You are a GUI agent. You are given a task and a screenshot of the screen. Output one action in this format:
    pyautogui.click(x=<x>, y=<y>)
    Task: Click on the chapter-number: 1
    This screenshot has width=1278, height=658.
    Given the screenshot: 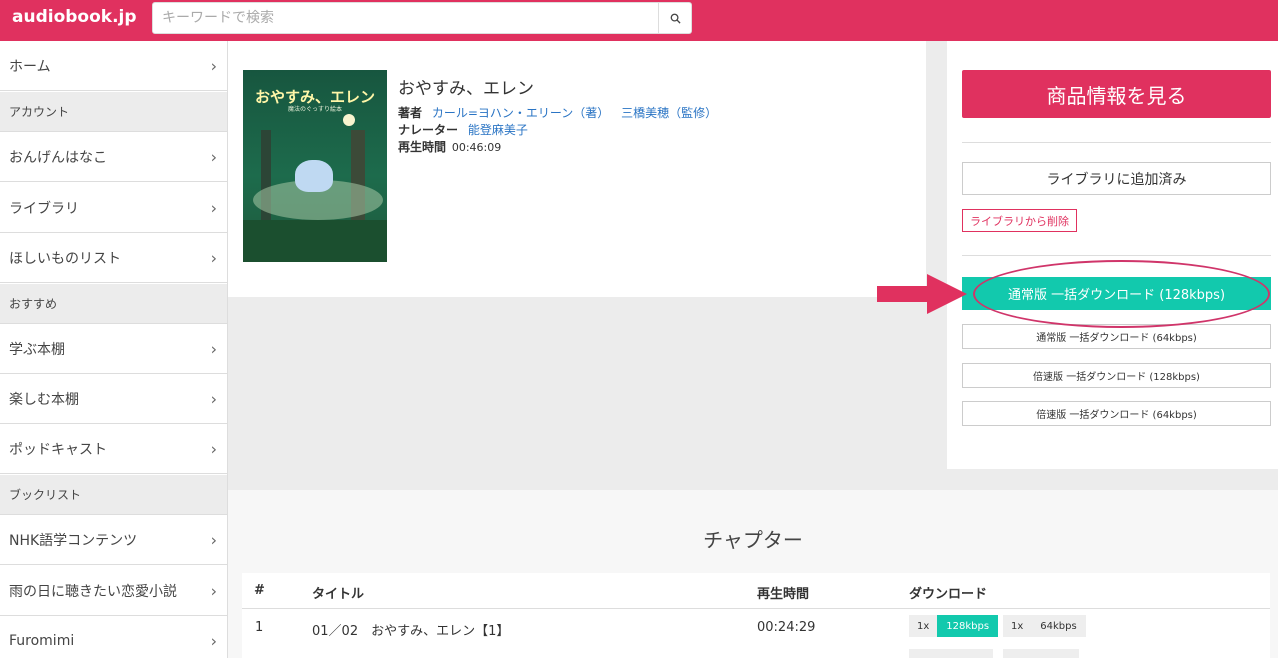 What is the action you would take?
    pyautogui.click(x=259, y=627)
    